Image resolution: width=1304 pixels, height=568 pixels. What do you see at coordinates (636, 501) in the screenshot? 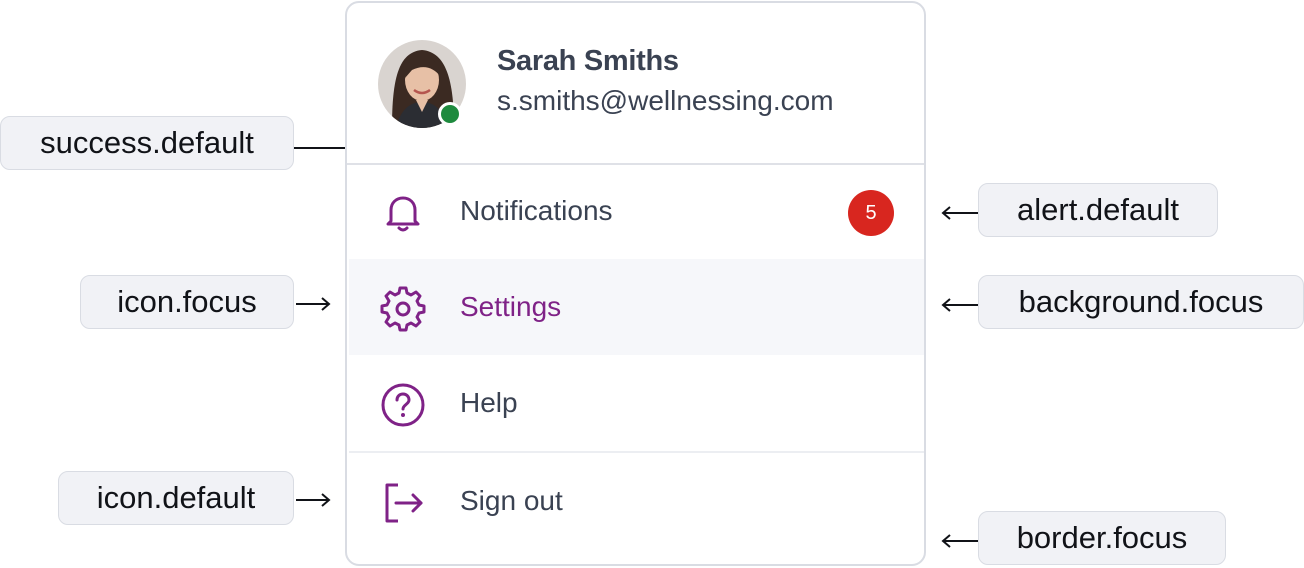
I see `menu-item-sign-out: Sign out` at bounding box center [636, 501].